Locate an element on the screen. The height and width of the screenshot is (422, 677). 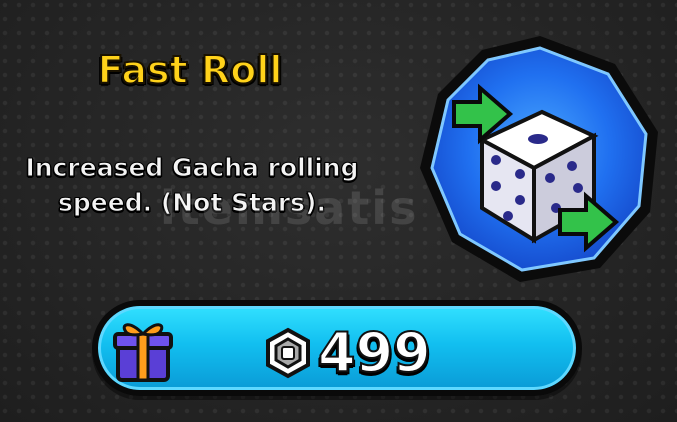
robux-icon is located at coordinates (288, 353).